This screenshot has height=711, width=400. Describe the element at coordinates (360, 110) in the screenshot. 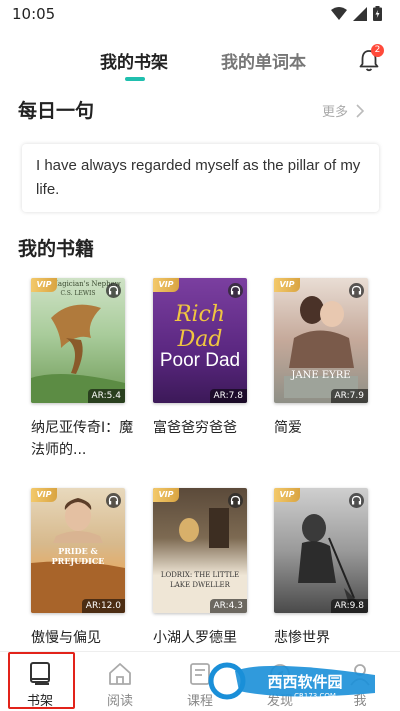

I see `chevron-right-icon` at that location.